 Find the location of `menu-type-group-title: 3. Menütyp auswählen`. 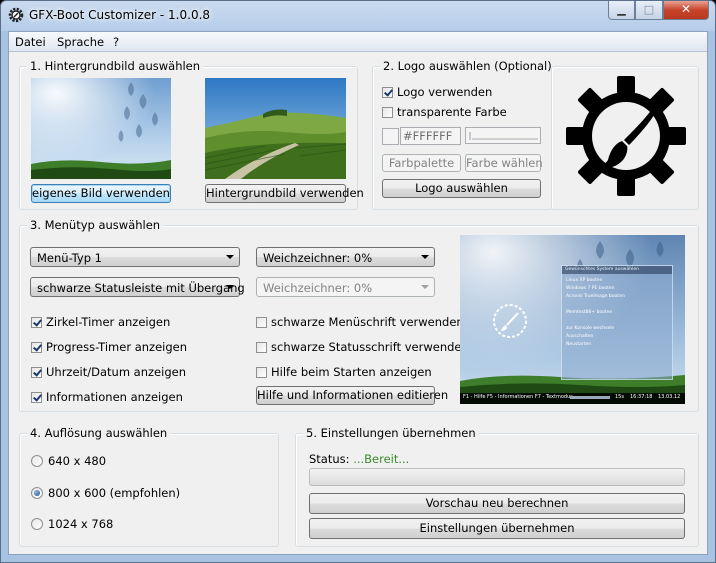

menu-type-group-title: 3. Menütyp auswählen is located at coordinates (95, 225).